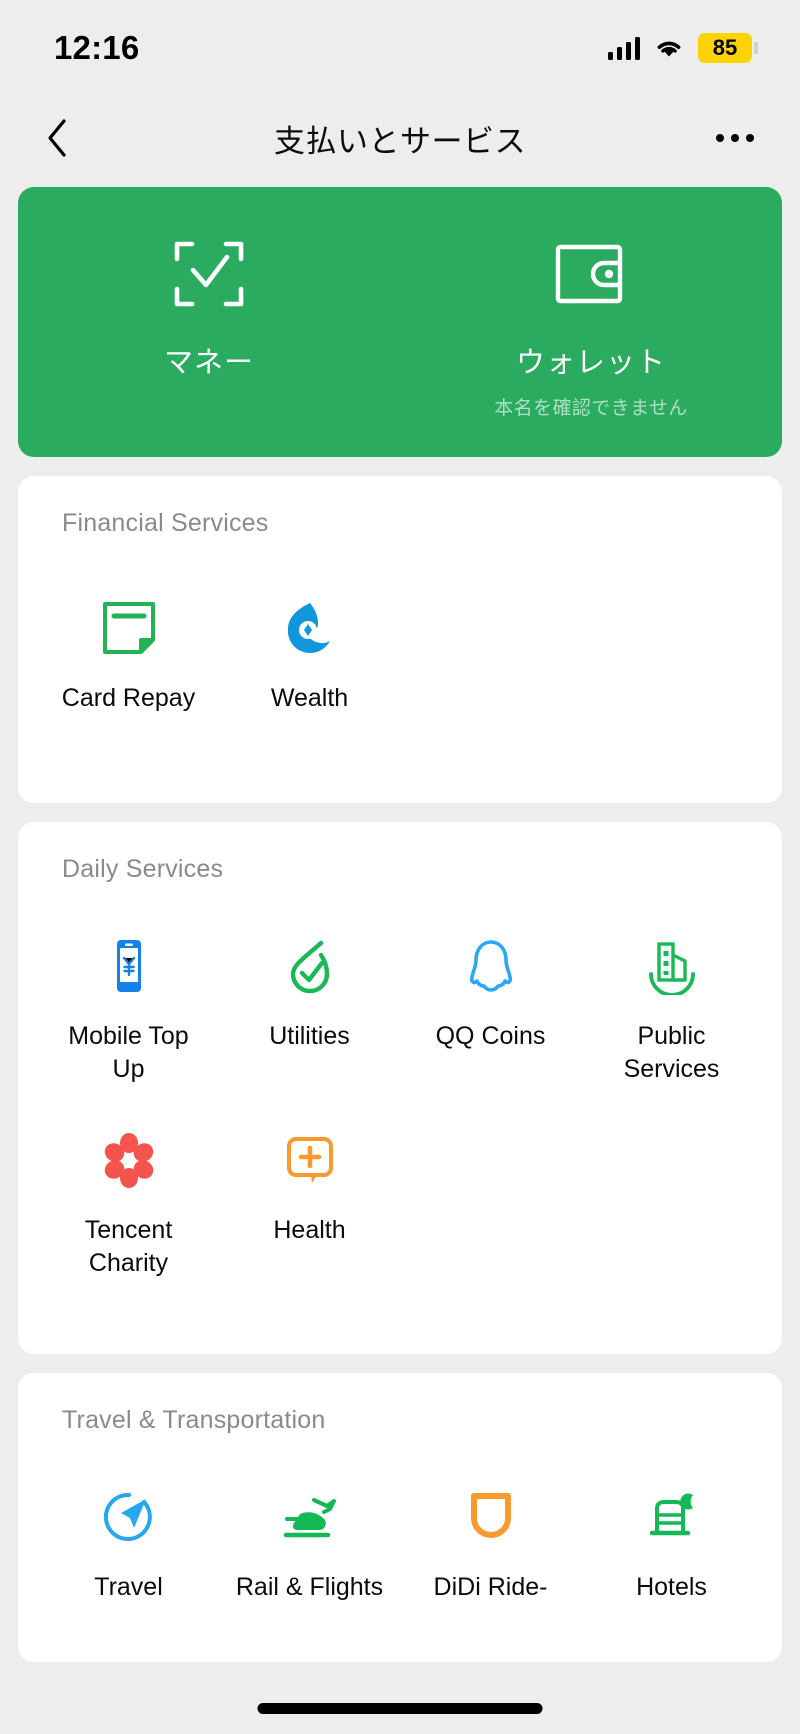  I want to click on home-indicator, so click(400, 1708).